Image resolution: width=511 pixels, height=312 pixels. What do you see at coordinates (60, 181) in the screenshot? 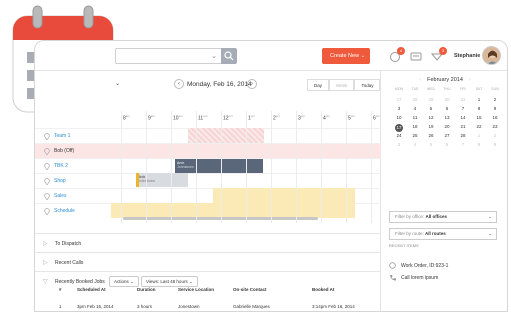
I see `resource-label: Shop` at bounding box center [60, 181].